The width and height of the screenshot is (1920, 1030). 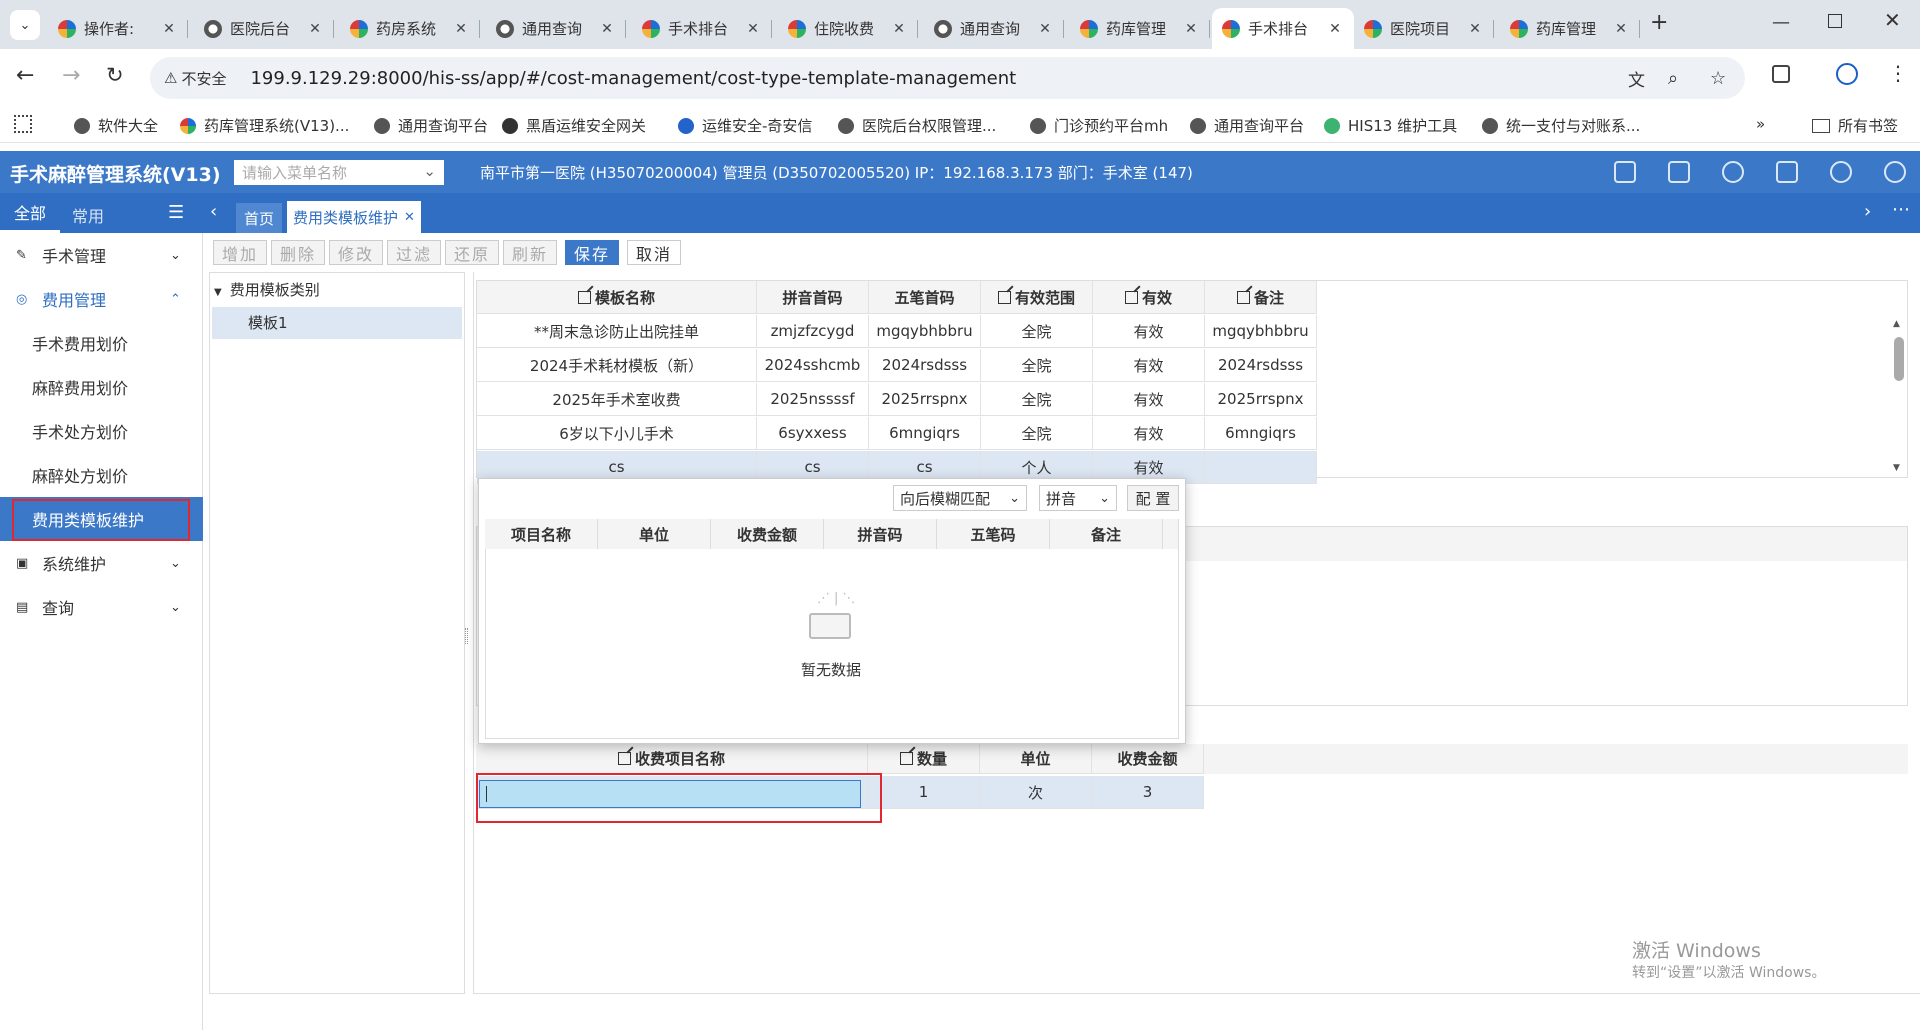 What do you see at coordinates (1855, 125) in the screenshot?
I see `all-bookmarks: 所有书签` at bounding box center [1855, 125].